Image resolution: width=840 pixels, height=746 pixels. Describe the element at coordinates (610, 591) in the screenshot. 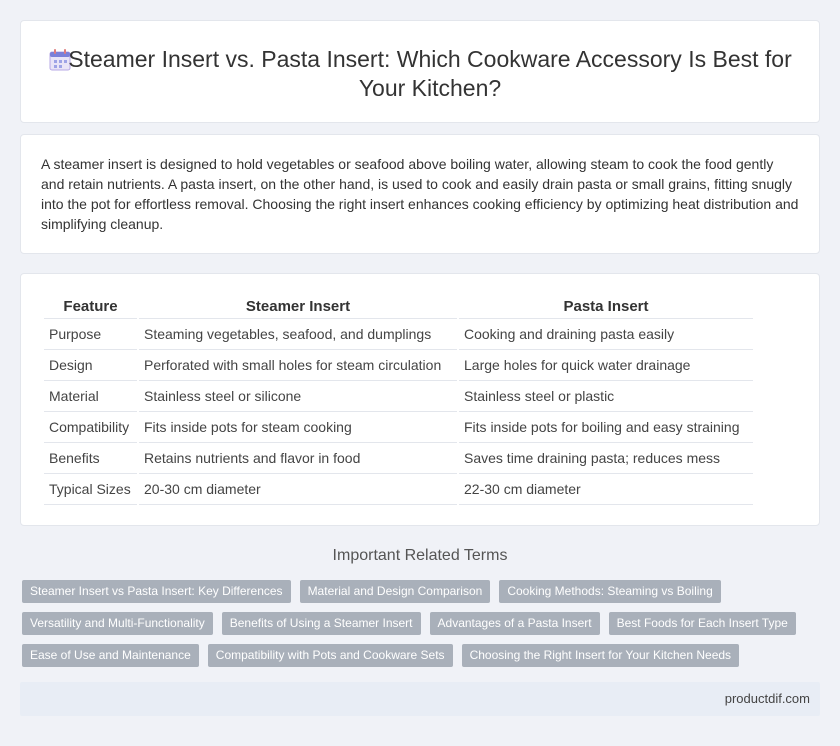

I see `related-term-tag: Cooking Methods: Steaming vs Boiling` at that location.